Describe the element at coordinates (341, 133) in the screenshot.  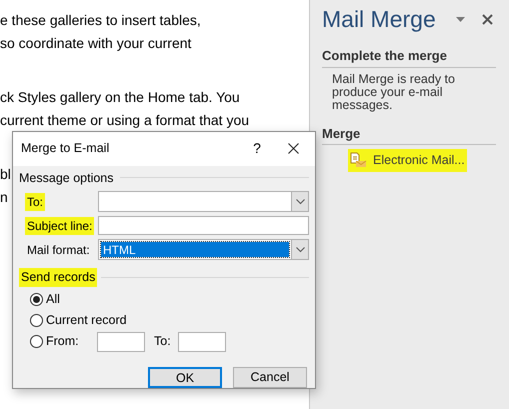
I see `section-heading: Merge` at that location.